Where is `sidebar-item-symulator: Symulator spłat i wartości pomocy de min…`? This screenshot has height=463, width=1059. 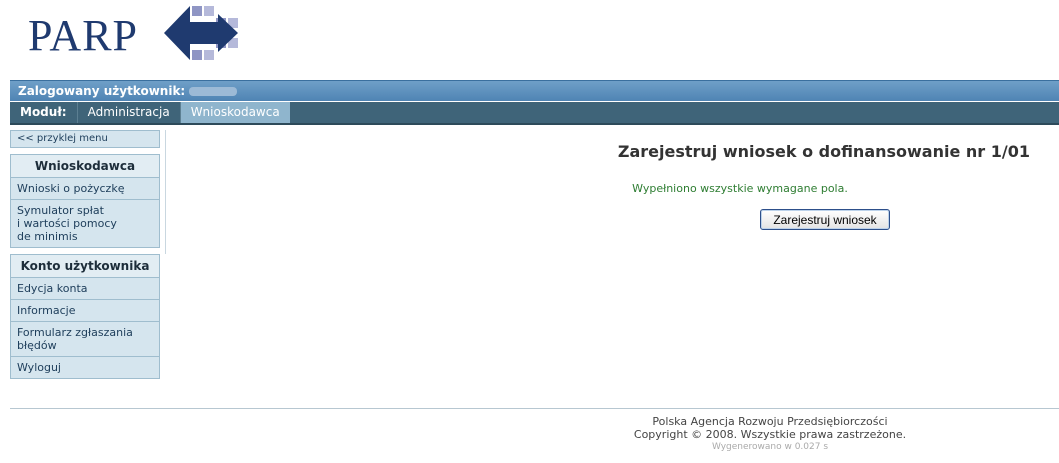
sidebar-item-symulator: Symulator spłat i wartości pomocy de min… is located at coordinates (85, 223).